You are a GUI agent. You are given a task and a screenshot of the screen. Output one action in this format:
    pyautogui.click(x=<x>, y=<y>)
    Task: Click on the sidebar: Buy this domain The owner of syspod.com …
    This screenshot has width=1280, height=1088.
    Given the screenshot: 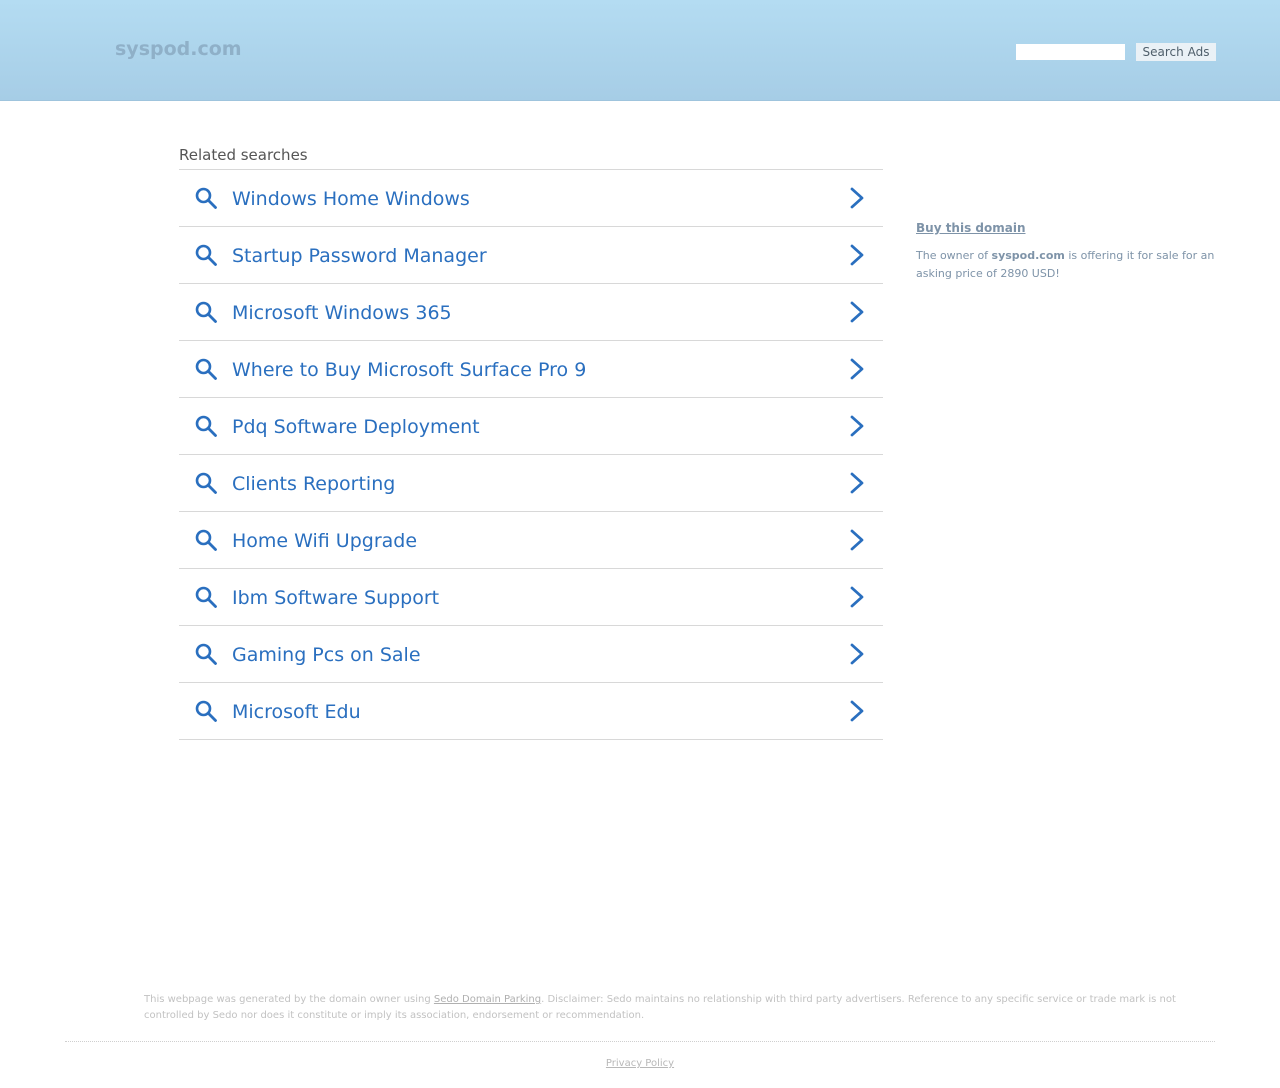 What is the action you would take?
    pyautogui.click(x=1071, y=250)
    